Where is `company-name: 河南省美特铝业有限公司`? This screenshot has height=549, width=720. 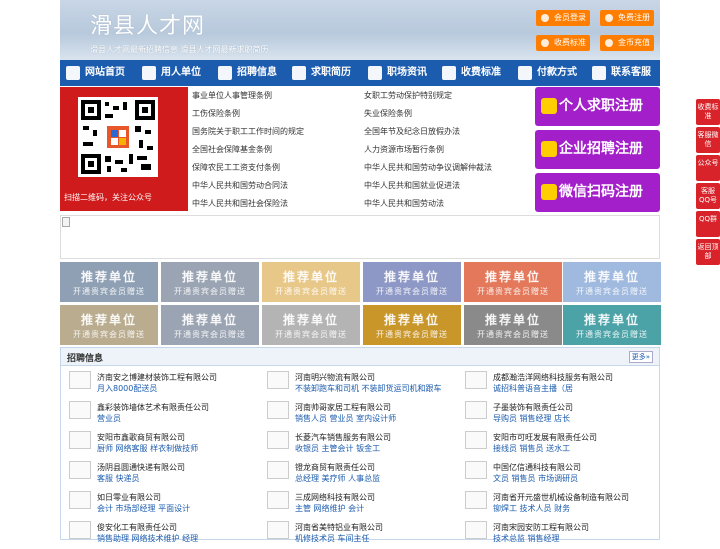 company-name: 河南省美特铝业有限公司 is located at coordinates (339, 527).